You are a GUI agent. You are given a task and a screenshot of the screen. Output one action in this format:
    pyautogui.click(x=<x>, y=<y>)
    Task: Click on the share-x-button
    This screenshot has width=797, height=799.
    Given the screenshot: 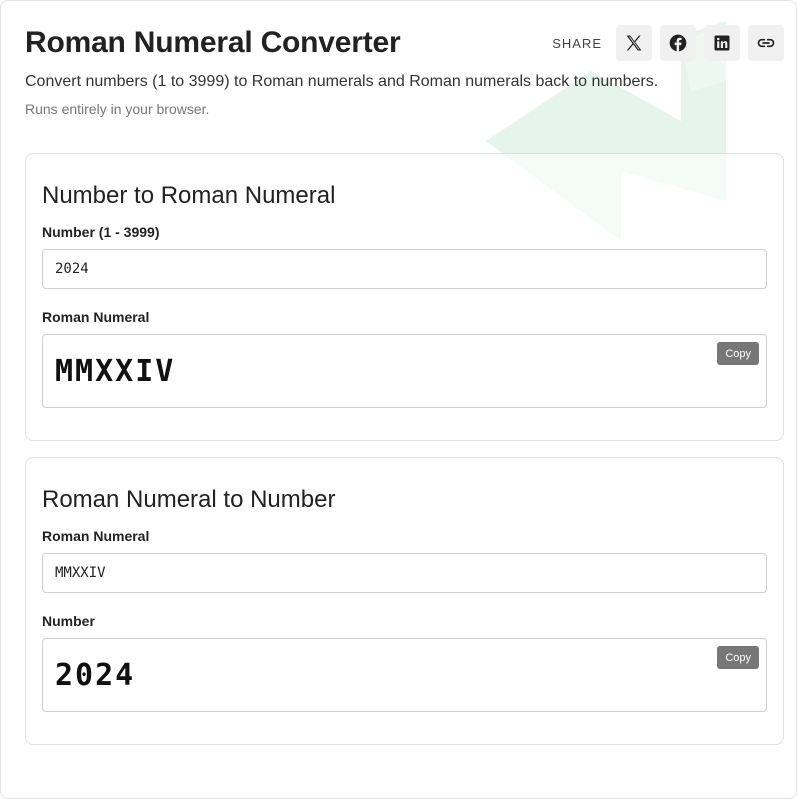 What is the action you would take?
    pyautogui.click(x=634, y=43)
    